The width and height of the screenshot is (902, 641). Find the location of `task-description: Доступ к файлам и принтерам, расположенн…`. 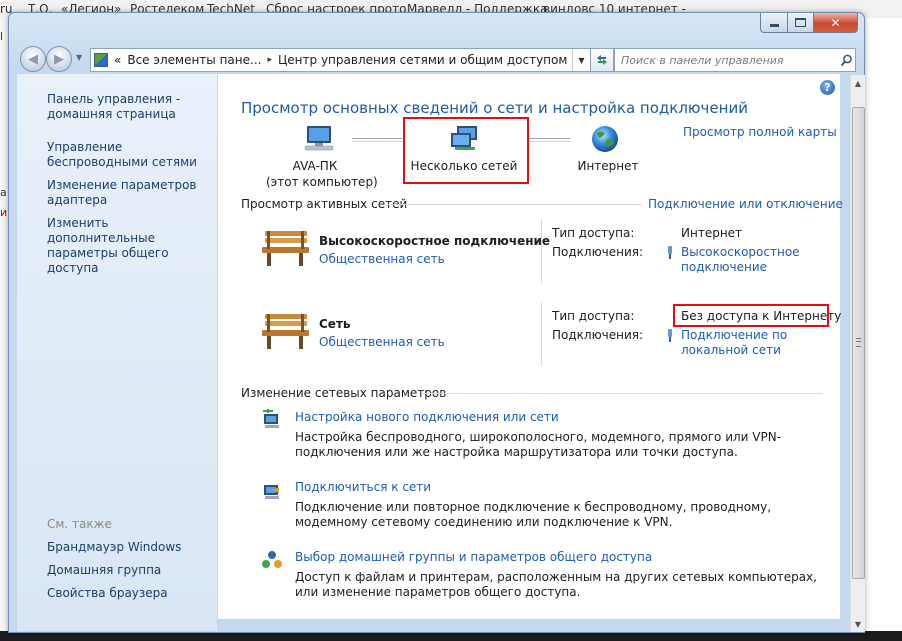

task-description: Доступ к файлам и принтерам, расположенн… is located at coordinates (556, 584).